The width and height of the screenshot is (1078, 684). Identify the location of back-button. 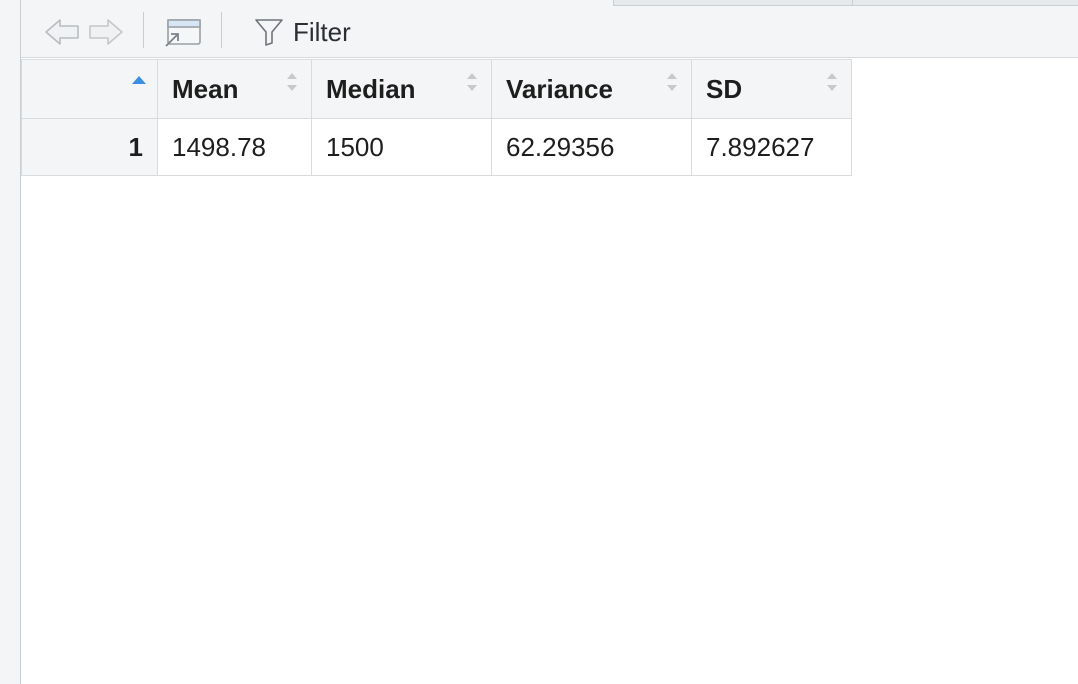
(62, 32).